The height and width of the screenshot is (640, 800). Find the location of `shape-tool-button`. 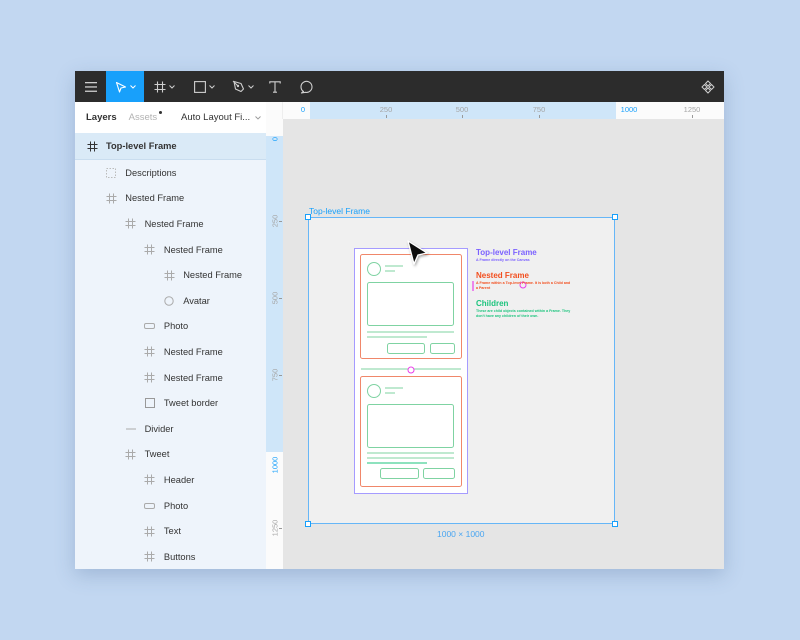

shape-tool-button is located at coordinates (204, 86).